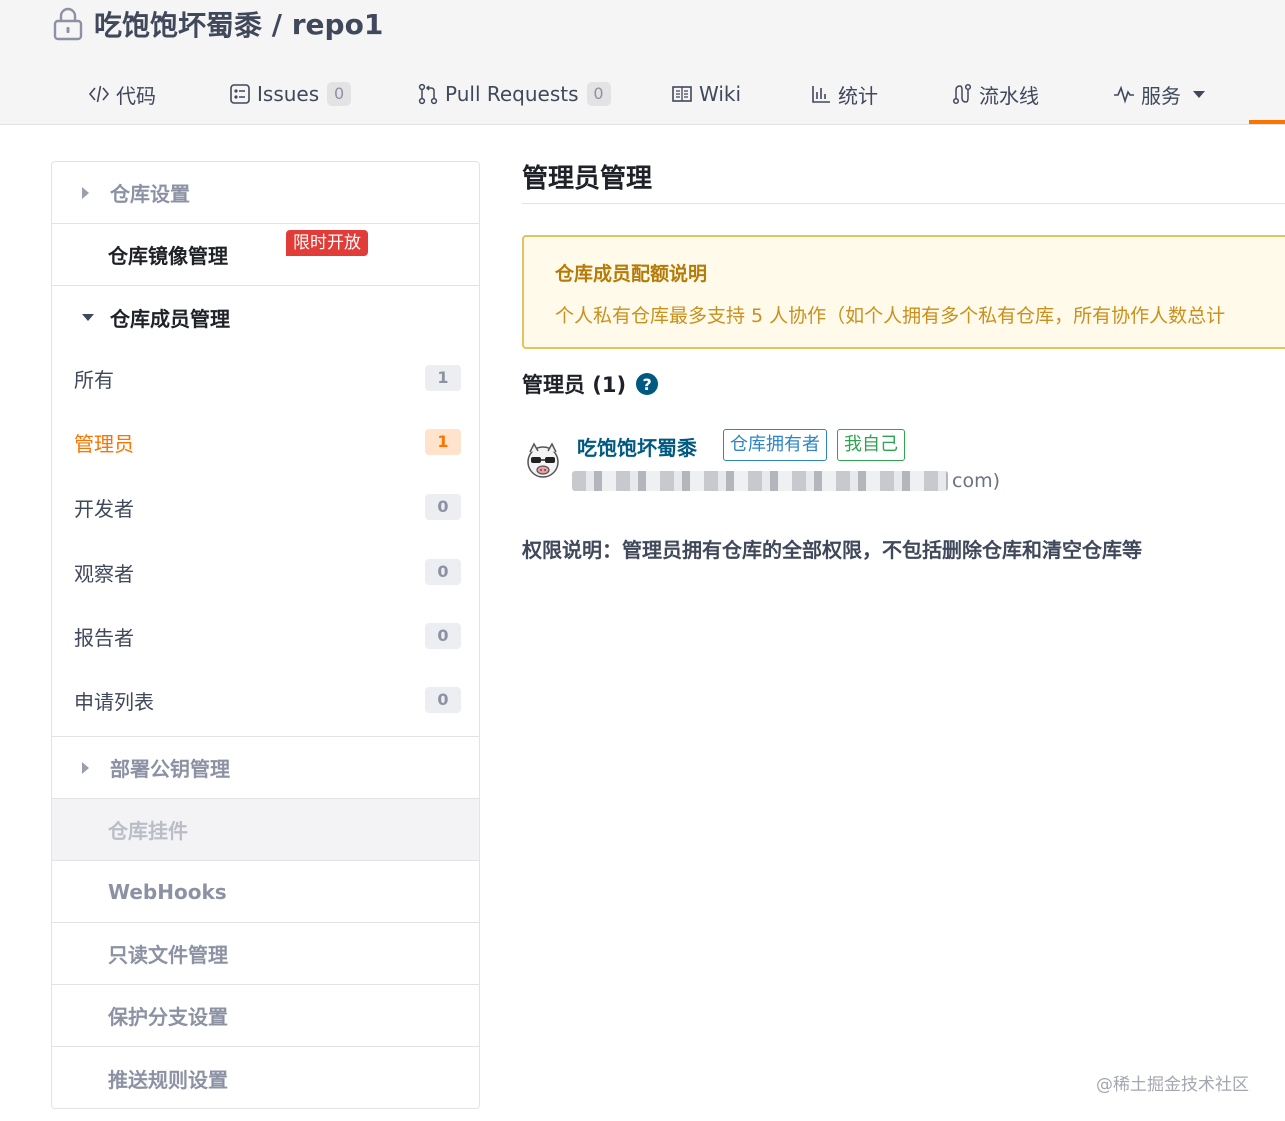 This screenshot has height=1121, width=1285. Describe the element at coordinates (265, 317) in the screenshot. I see `sidebar-item-member-management: 仓库成员管理` at that location.